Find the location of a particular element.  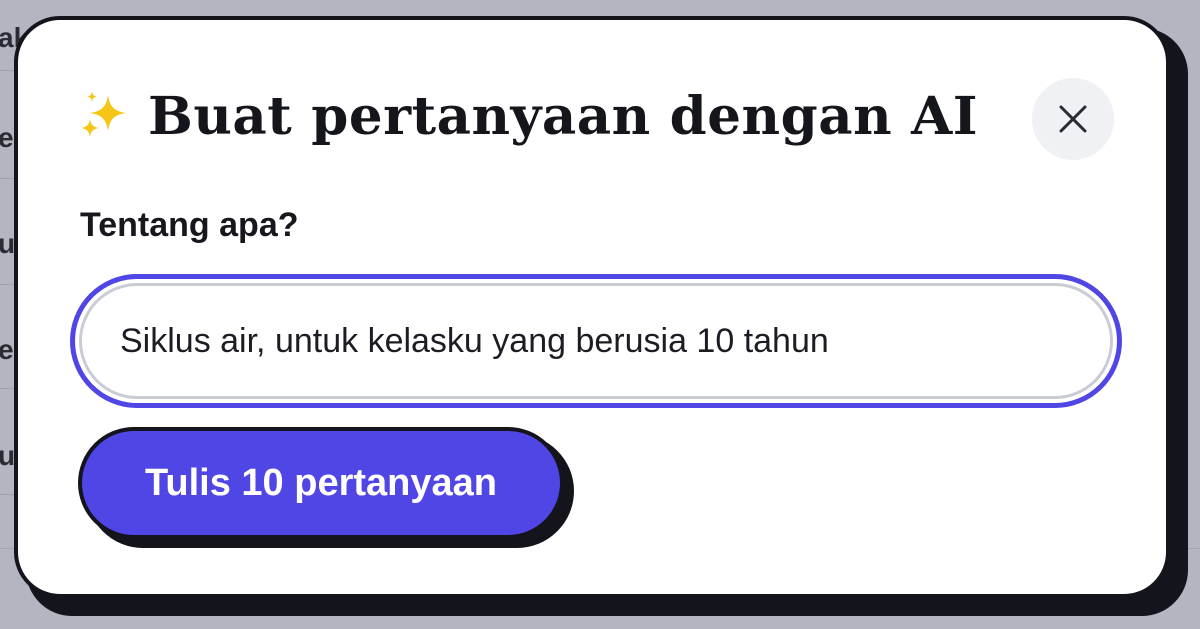

close-icon is located at coordinates (1073, 119).